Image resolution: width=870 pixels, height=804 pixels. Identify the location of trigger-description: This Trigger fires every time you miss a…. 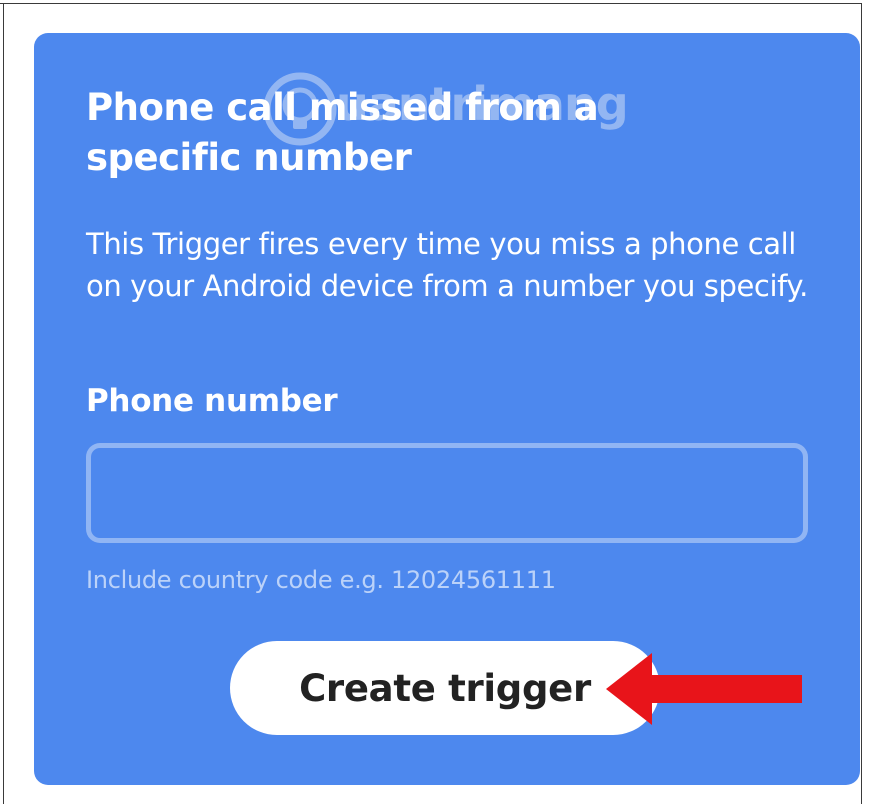
(447, 265).